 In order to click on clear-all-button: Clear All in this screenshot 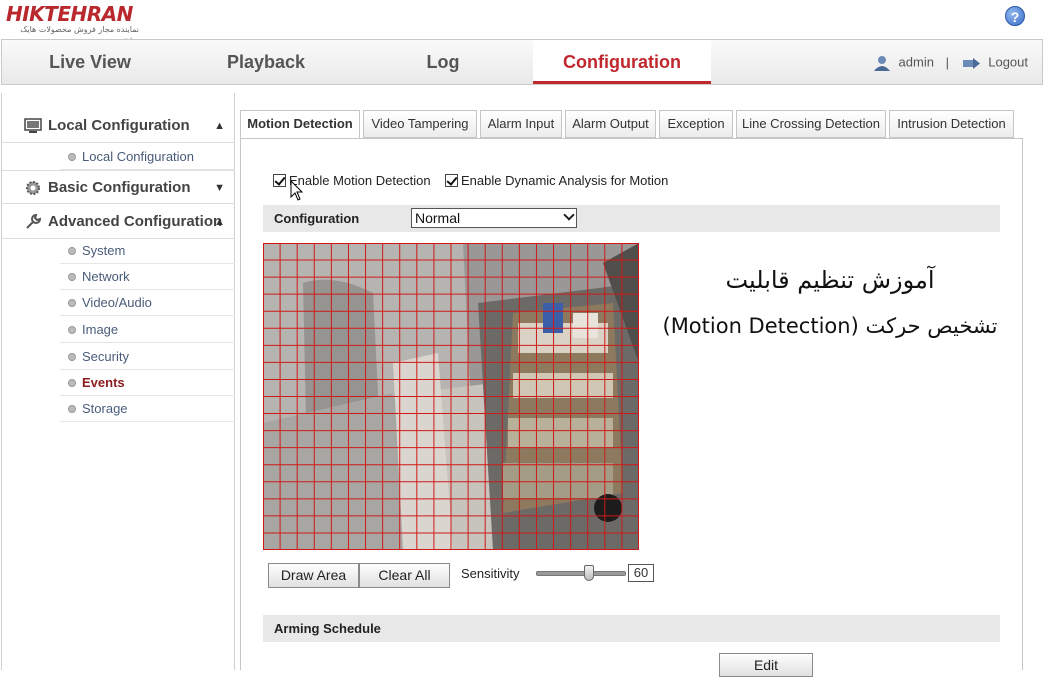, I will do `click(404, 575)`.